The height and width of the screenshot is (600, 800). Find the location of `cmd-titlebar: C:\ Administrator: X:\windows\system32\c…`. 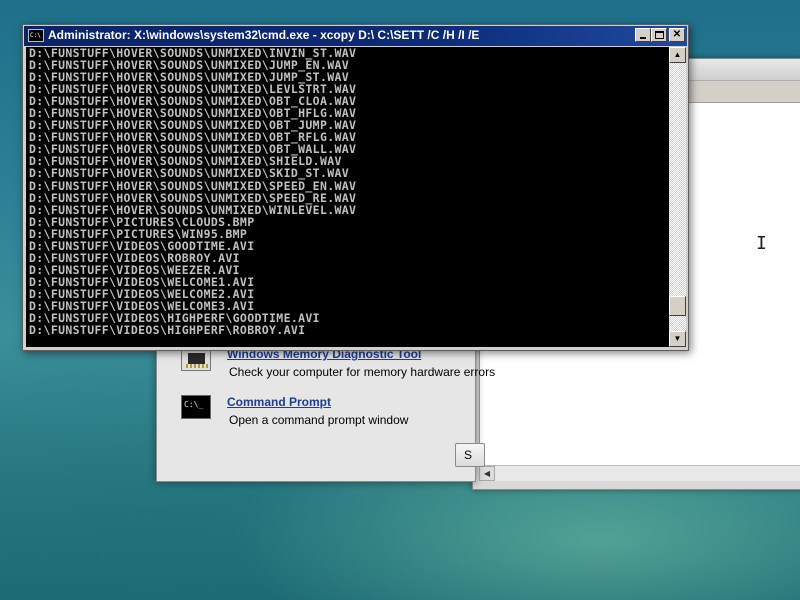

cmd-titlebar: C:\ Administrator: X:\windows\system32\c… is located at coordinates (355, 36).